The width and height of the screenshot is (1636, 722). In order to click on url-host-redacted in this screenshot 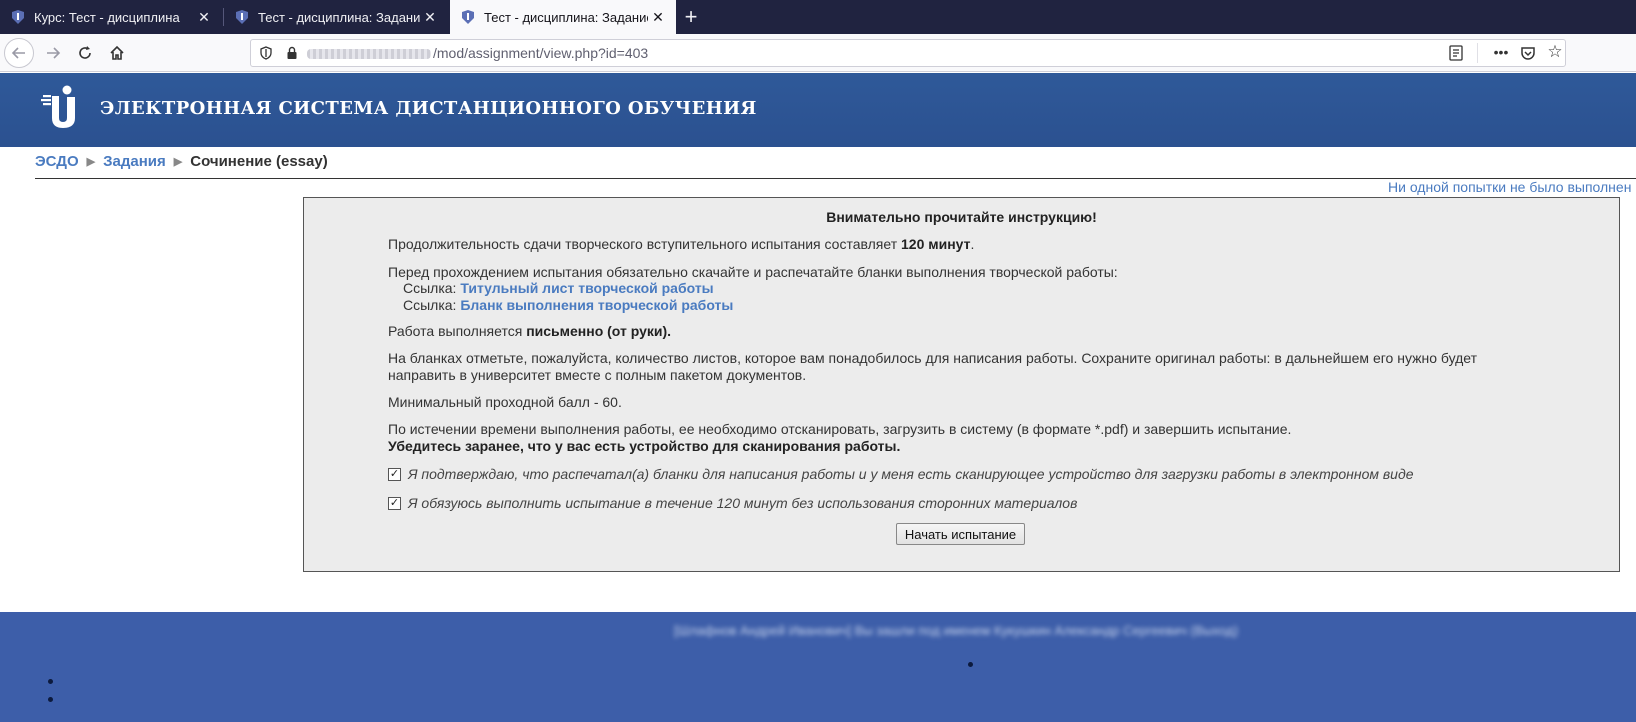, I will do `click(369, 54)`.